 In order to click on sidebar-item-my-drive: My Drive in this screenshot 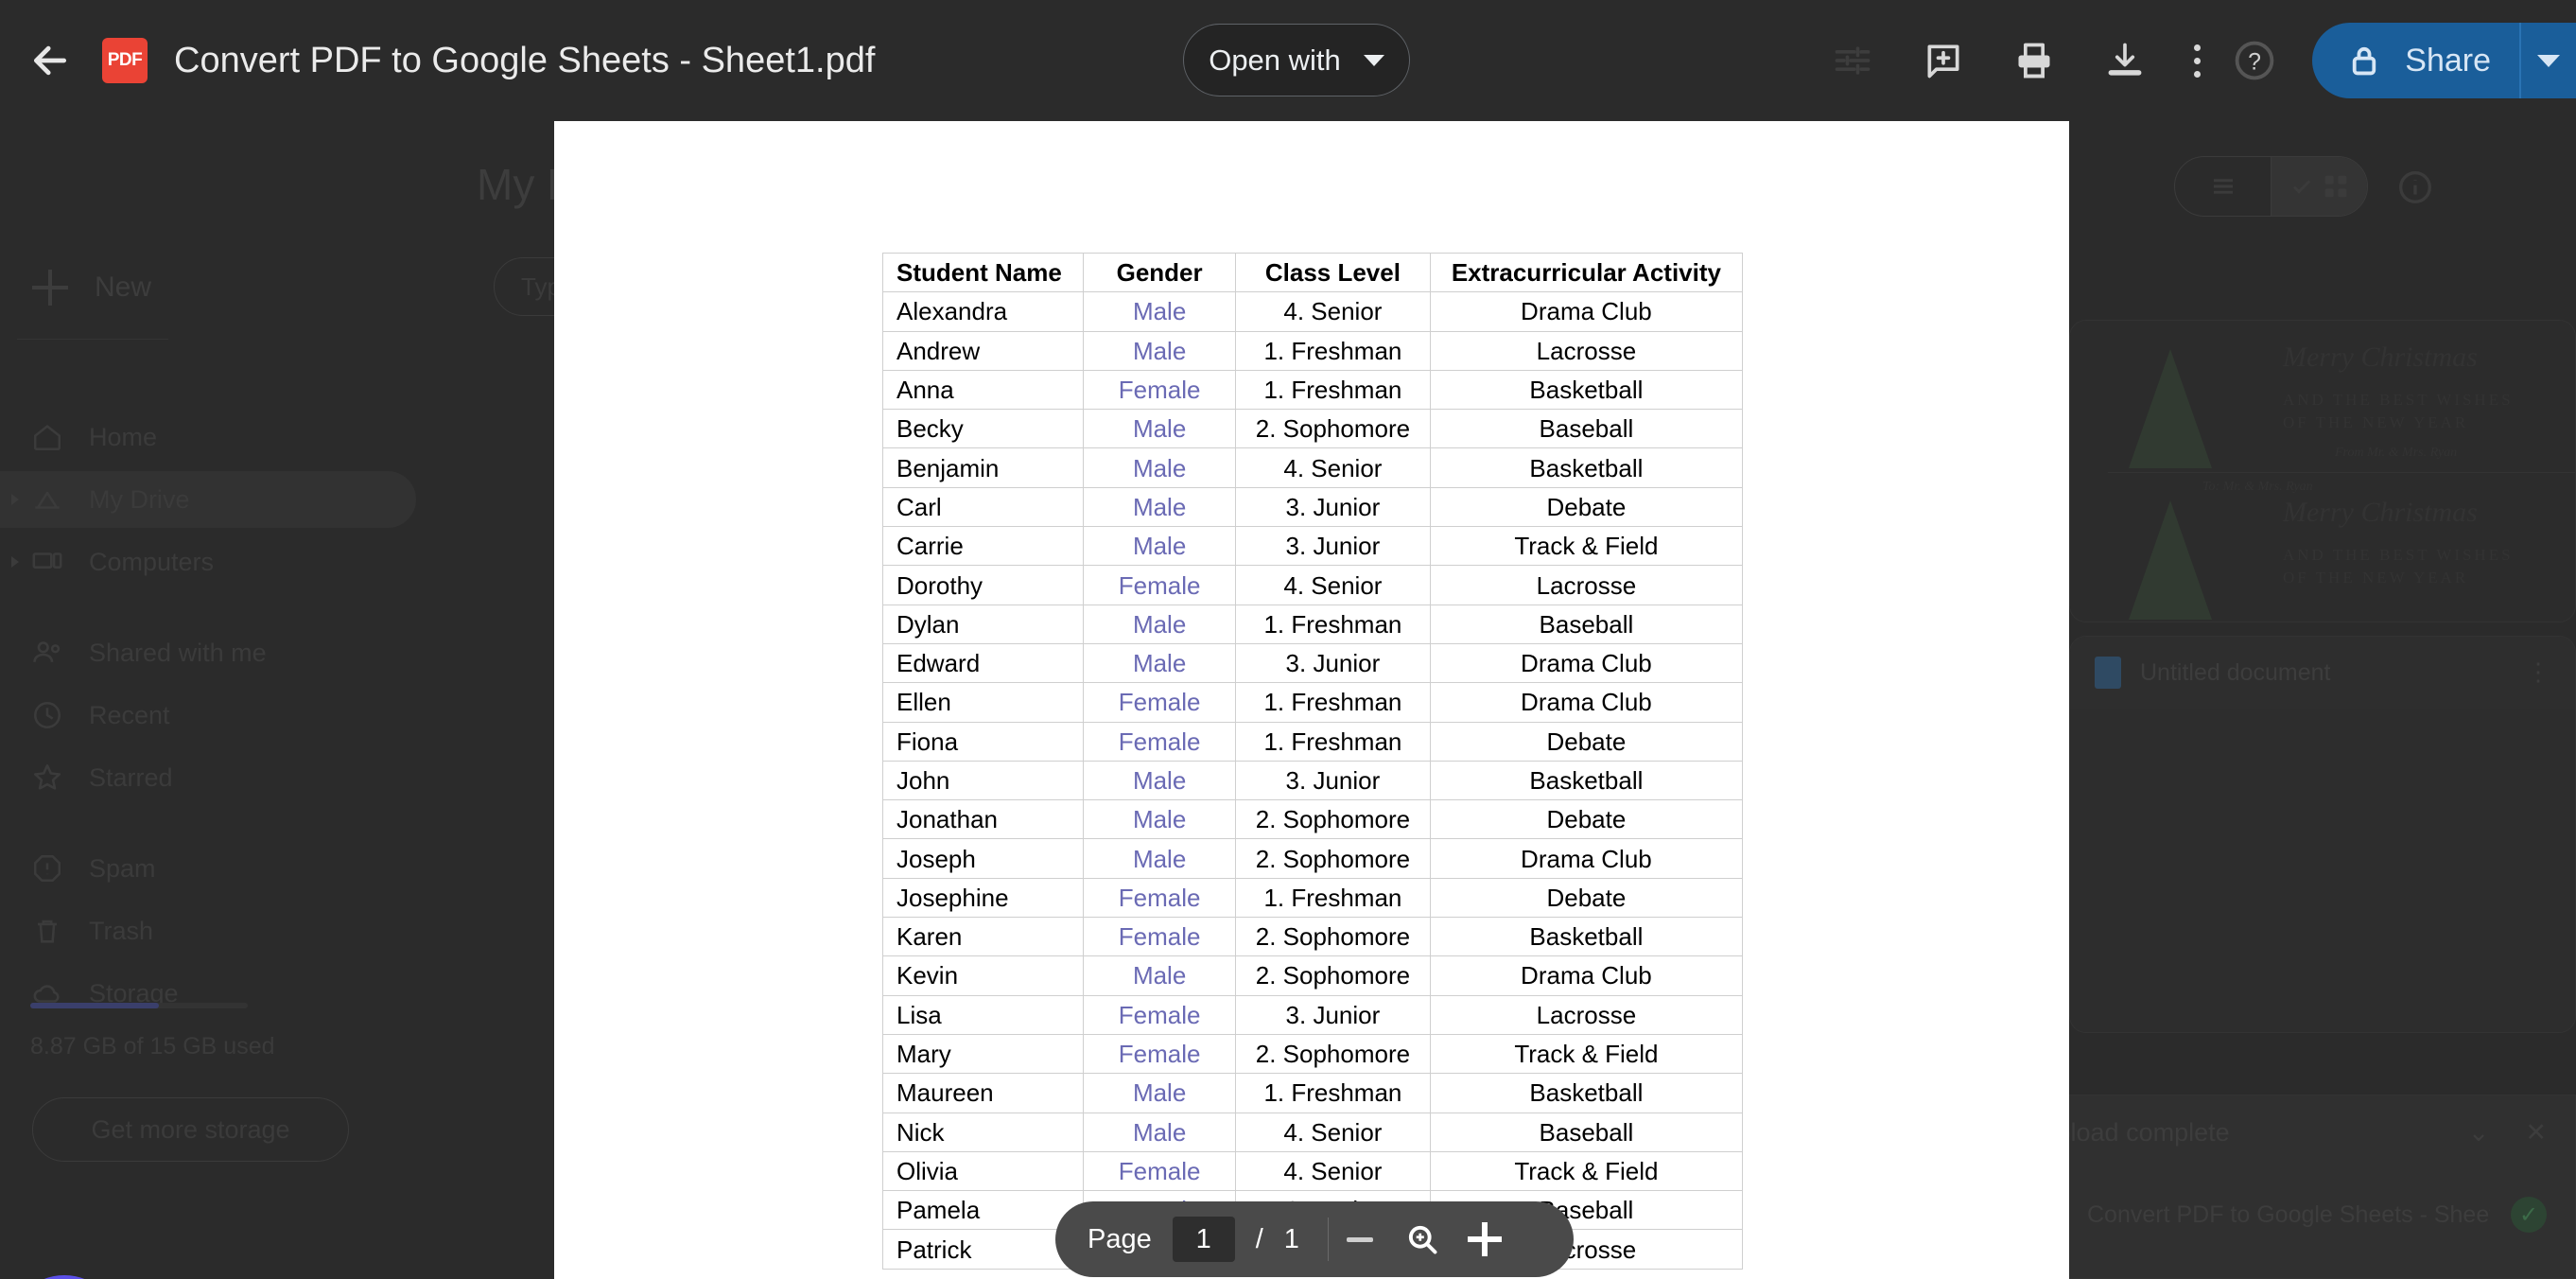, I will do `click(208, 499)`.